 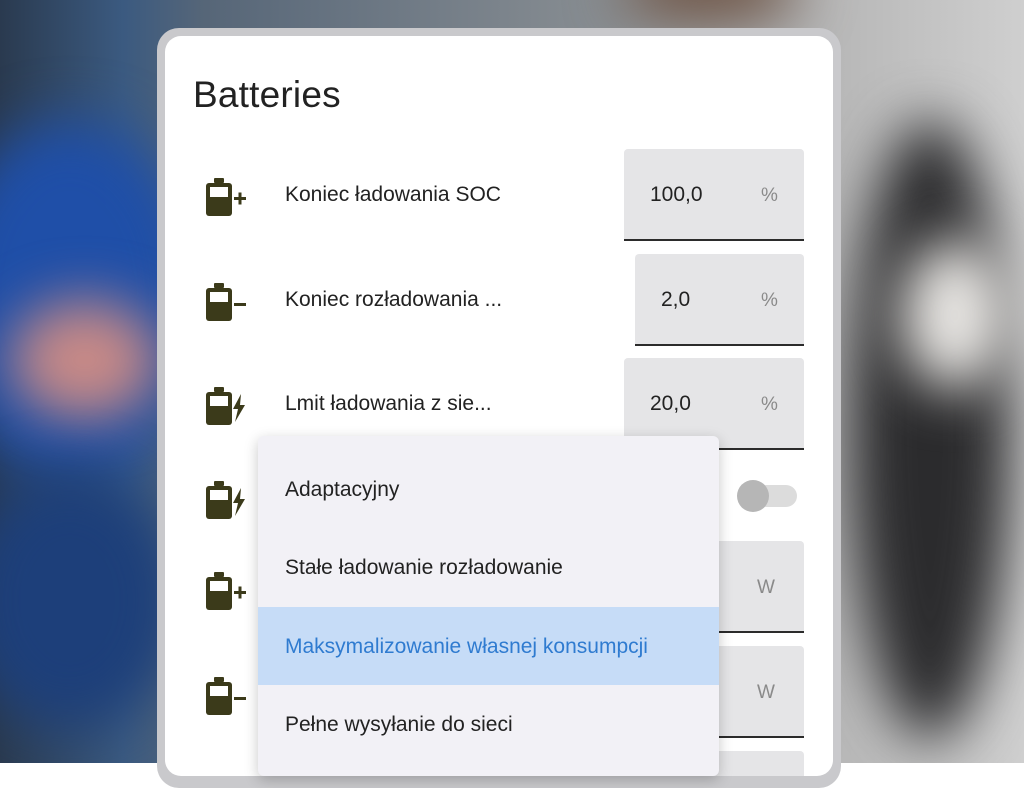 I want to click on charge-end-soc-input: 100,0 %, so click(x=714, y=195).